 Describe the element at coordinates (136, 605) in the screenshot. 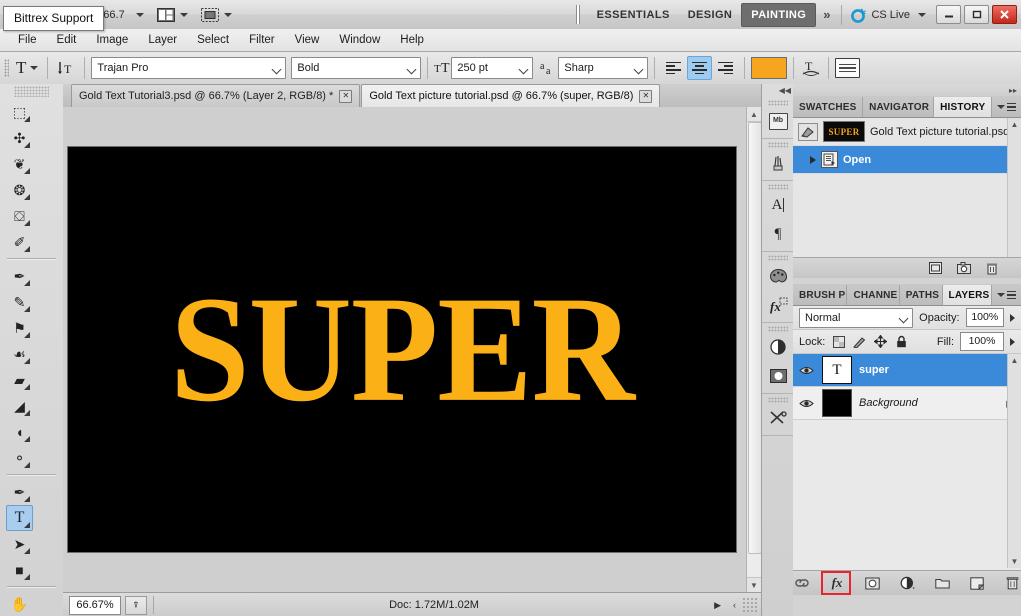

I see `document-preview-icon: ⍒` at that location.